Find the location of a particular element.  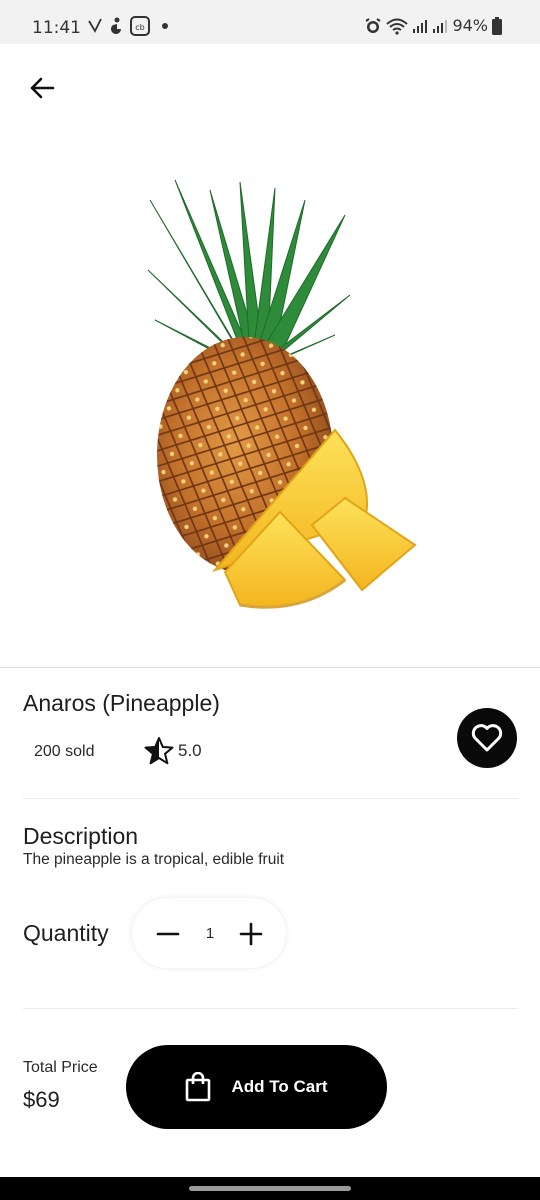

quantity-value: 1 is located at coordinates (210, 933).